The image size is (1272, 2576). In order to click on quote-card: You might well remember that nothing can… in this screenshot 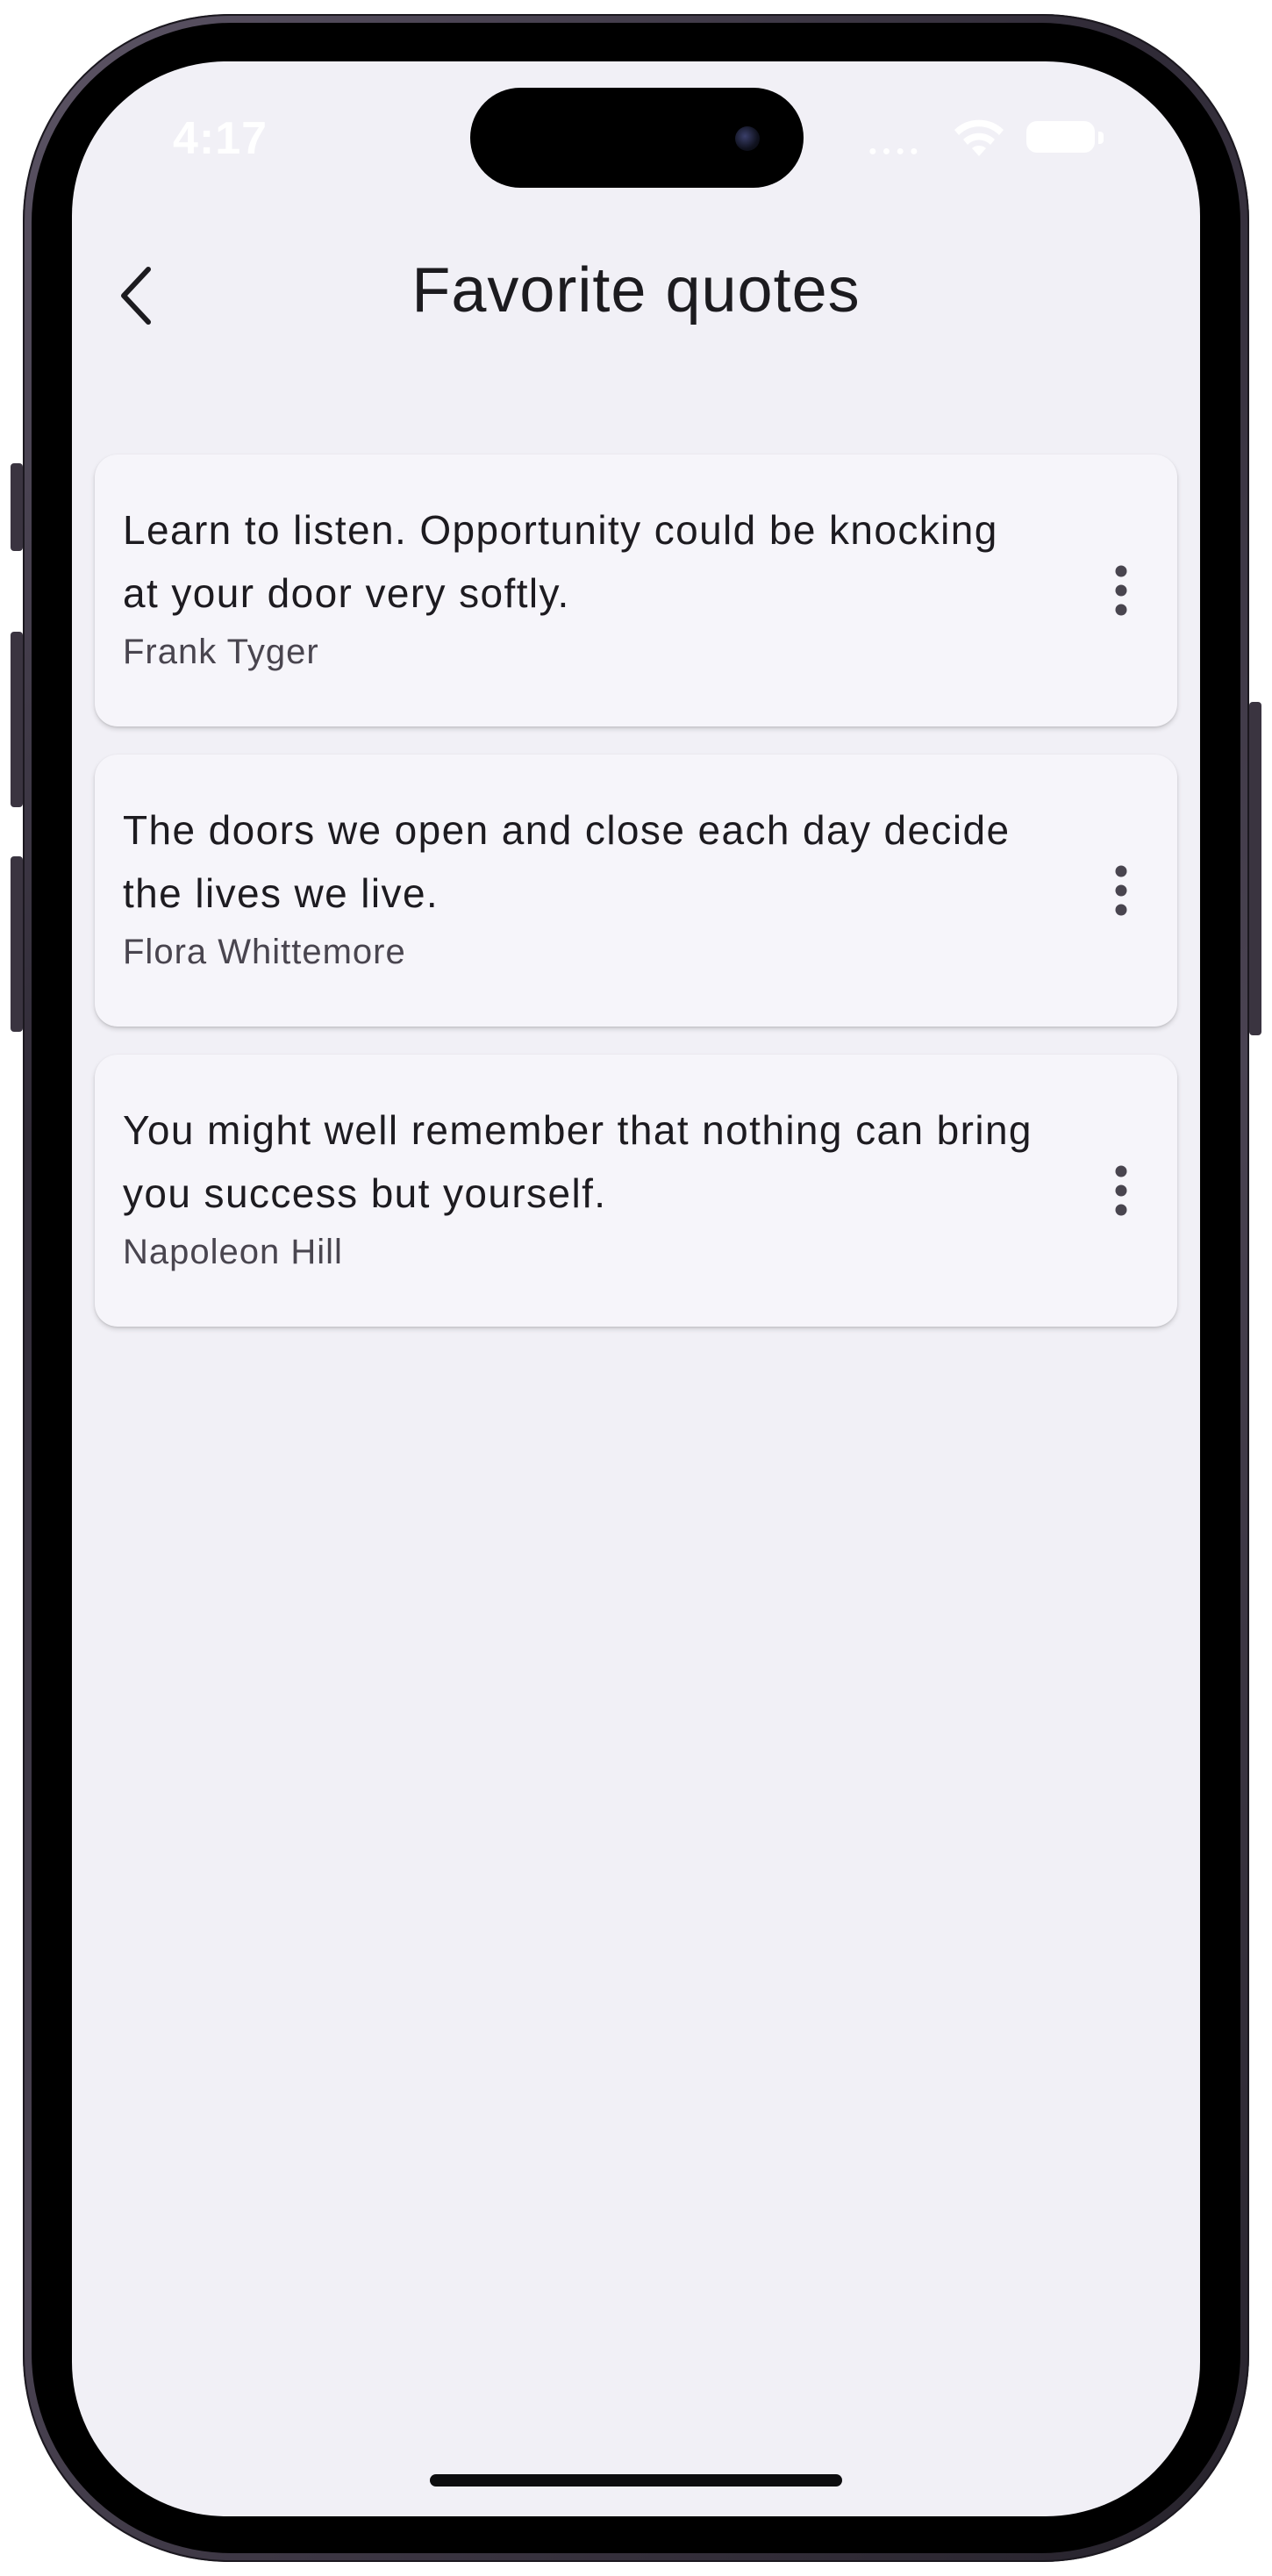, I will do `click(636, 1191)`.